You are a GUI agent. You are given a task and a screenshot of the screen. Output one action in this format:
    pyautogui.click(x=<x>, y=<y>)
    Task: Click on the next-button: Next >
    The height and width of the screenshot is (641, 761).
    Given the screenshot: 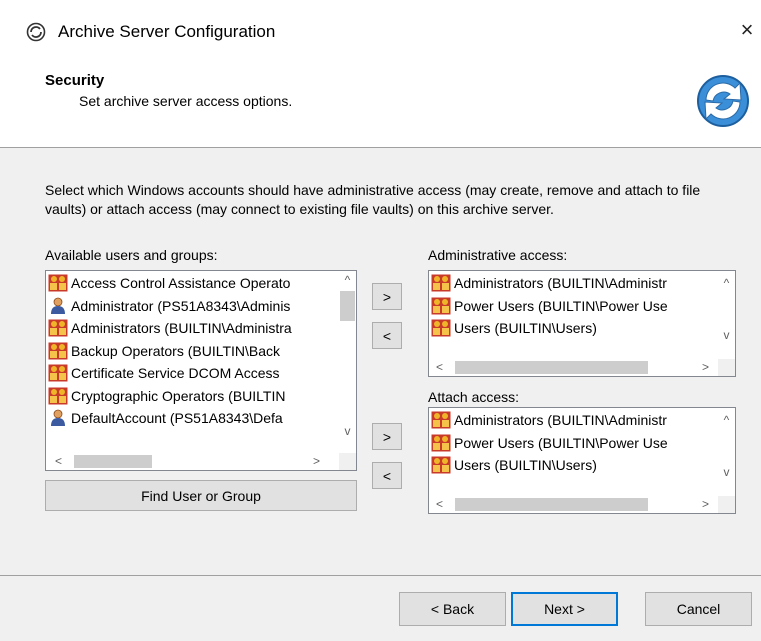 What is the action you would take?
    pyautogui.click(x=564, y=609)
    